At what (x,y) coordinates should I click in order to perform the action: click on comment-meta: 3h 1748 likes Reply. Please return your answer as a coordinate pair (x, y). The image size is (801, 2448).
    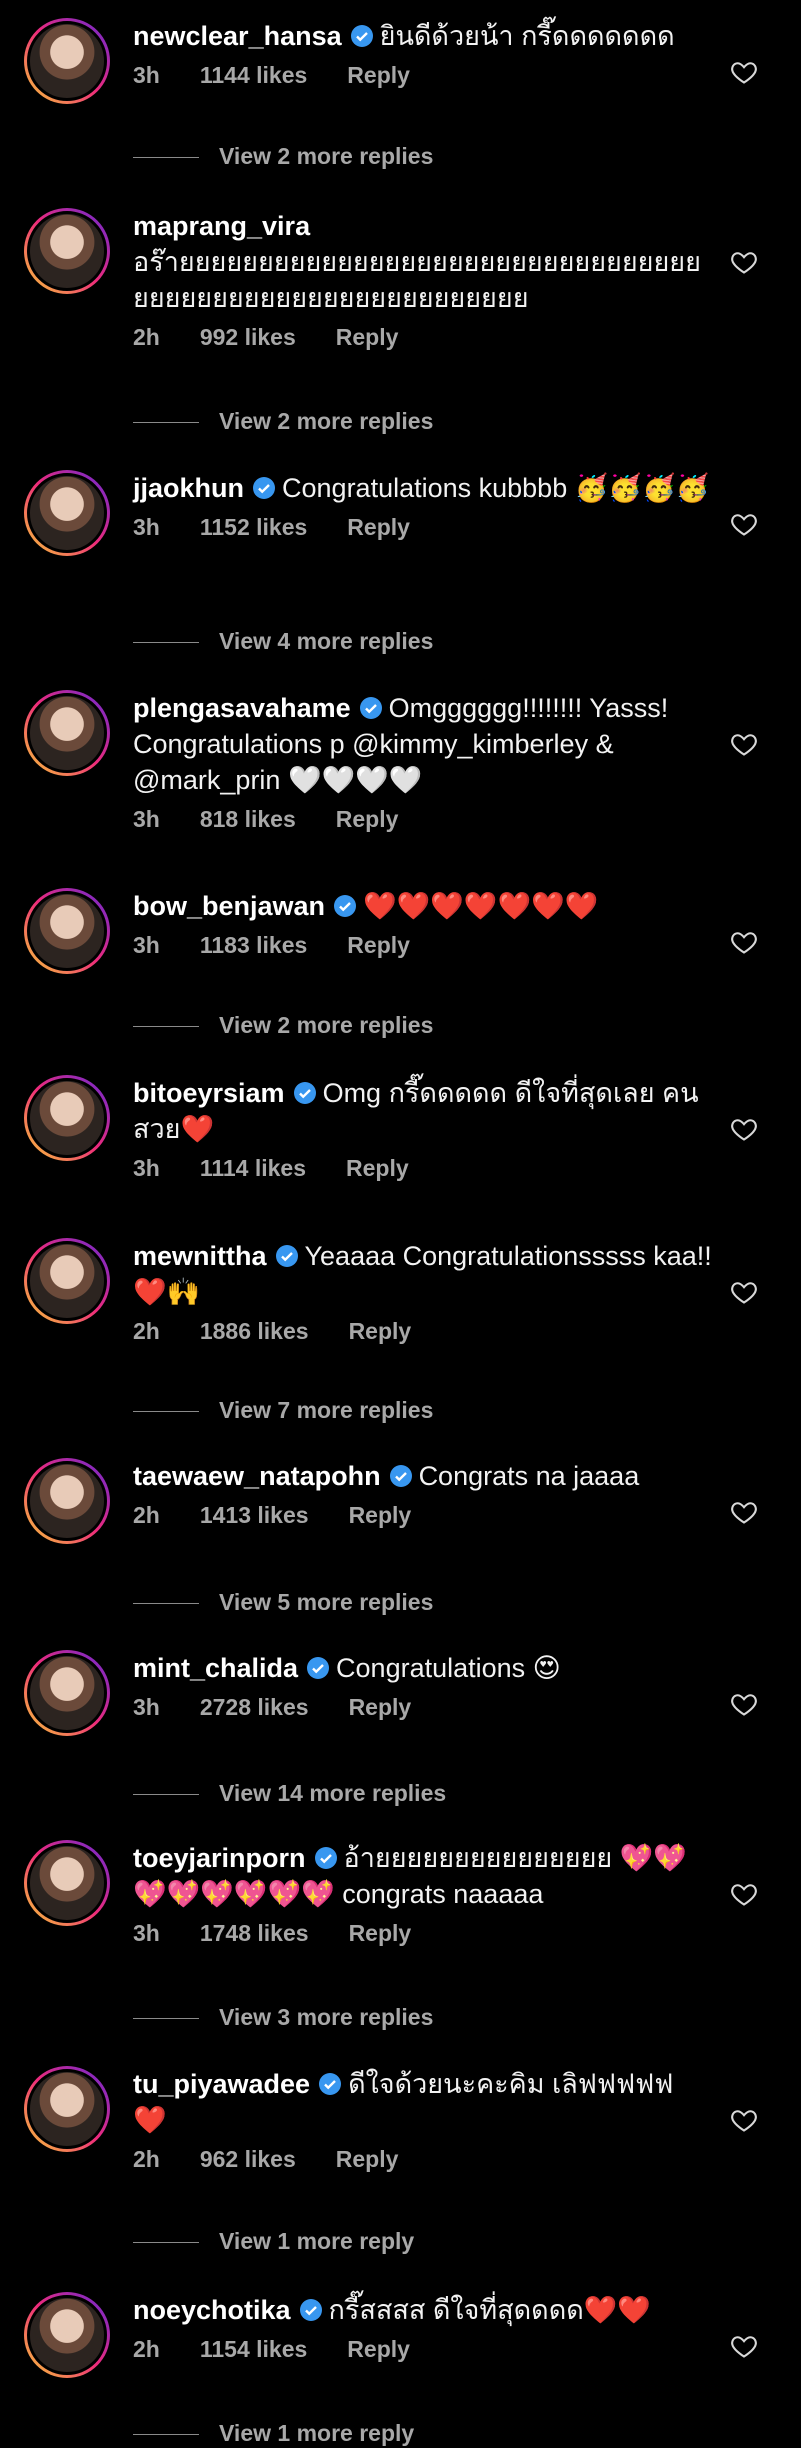
    Looking at the image, I should click on (423, 1933).